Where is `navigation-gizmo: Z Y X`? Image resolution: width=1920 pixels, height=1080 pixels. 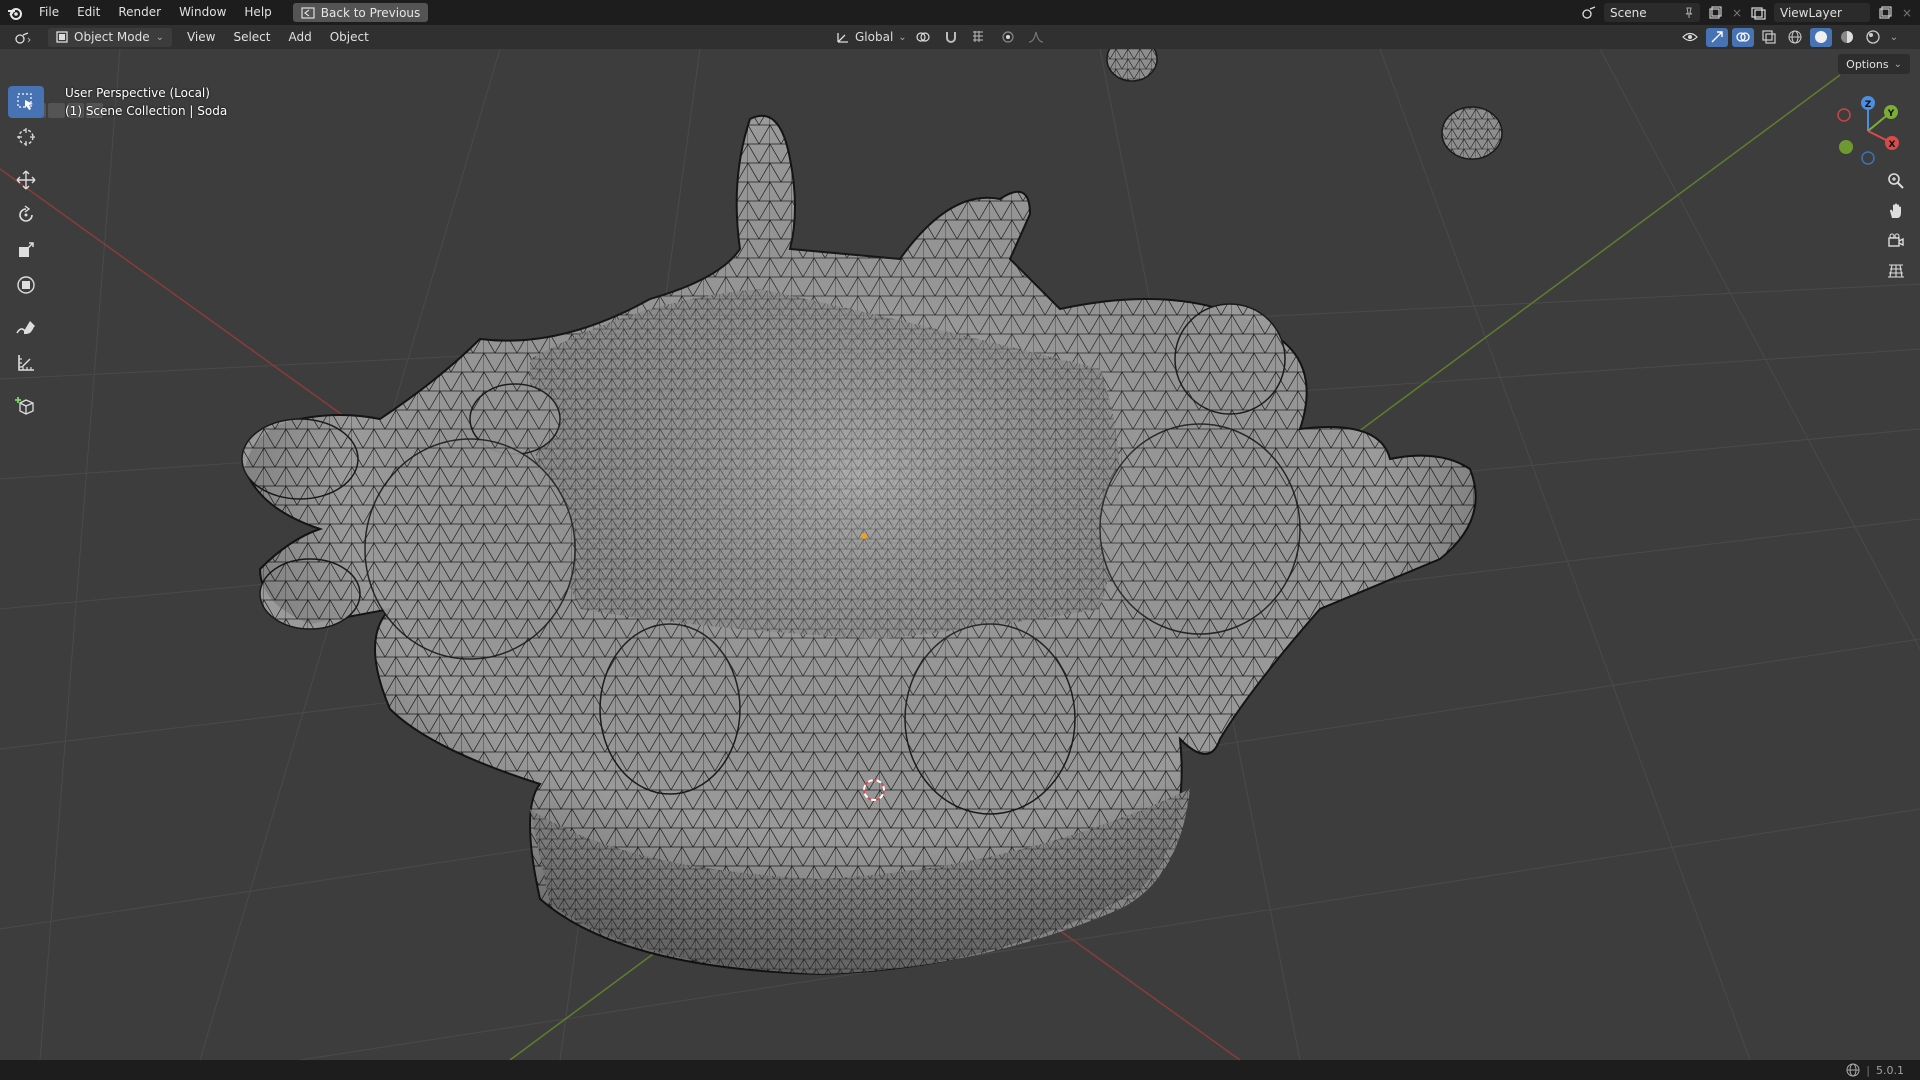
navigation-gizmo: Z Y X is located at coordinates (1868, 131).